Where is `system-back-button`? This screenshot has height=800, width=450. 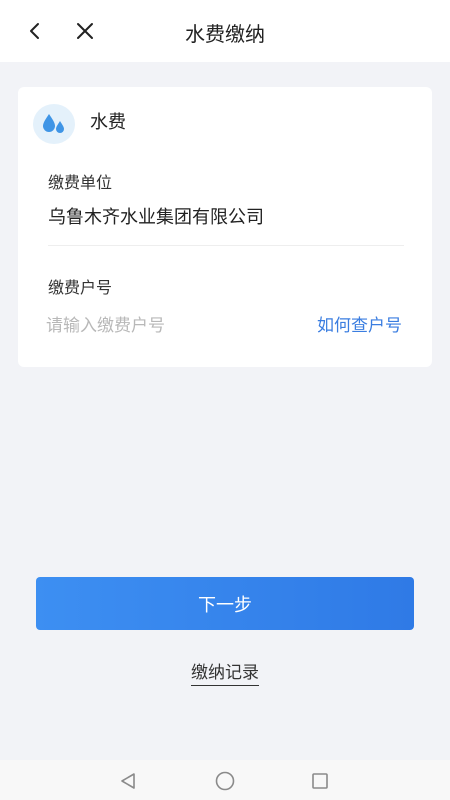
system-back-button is located at coordinates (128, 781).